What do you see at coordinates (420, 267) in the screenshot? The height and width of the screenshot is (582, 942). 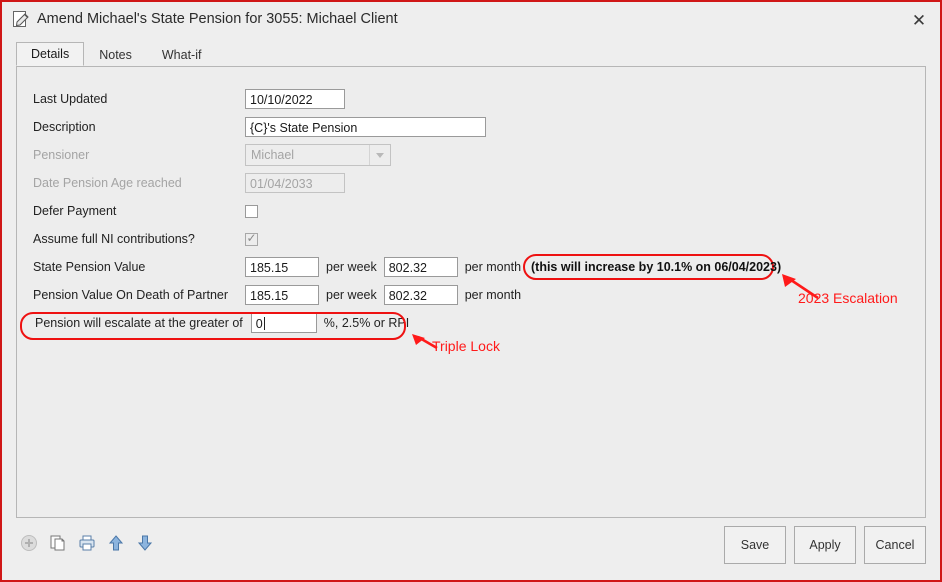 I see `state-pension-monthly-input: 802.32` at bounding box center [420, 267].